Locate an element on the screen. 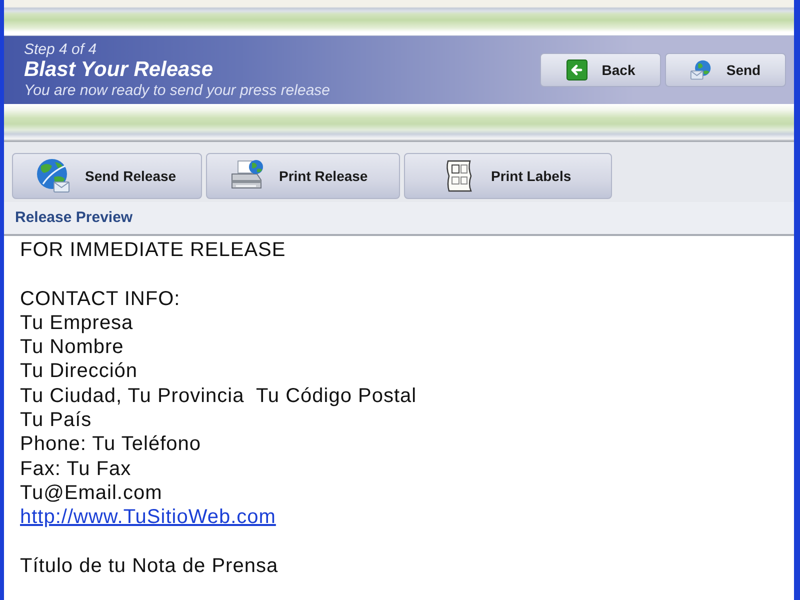  print-labels-button: Print Labels is located at coordinates (508, 176).